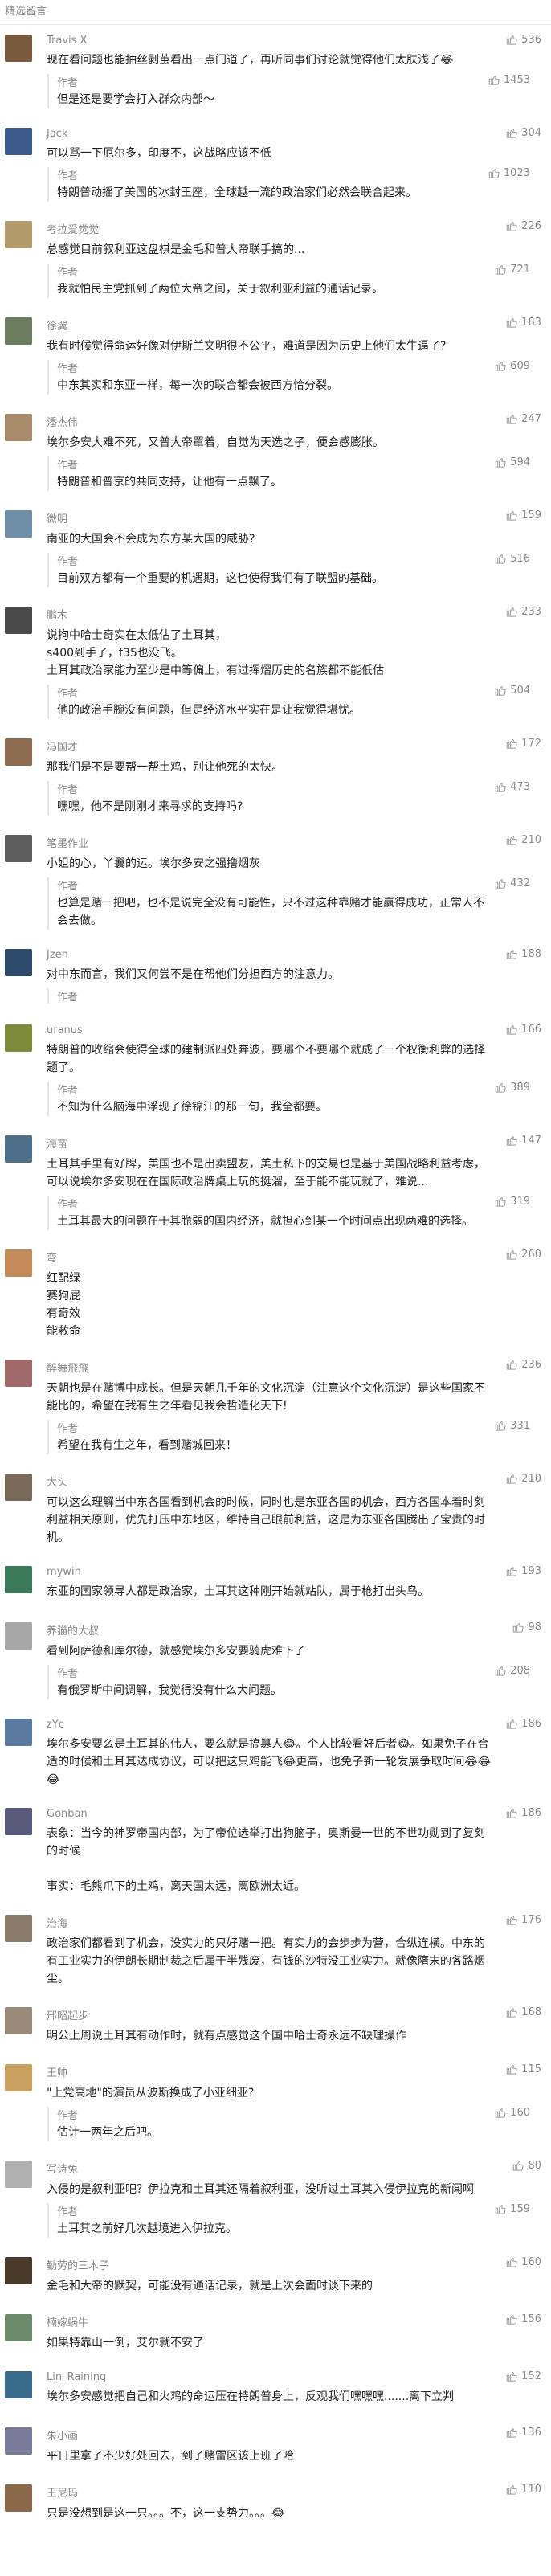 The height and width of the screenshot is (2576, 551). What do you see at coordinates (527, 1627) in the screenshot?
I see `like-button: 98` at bounding box center [527, 1627].